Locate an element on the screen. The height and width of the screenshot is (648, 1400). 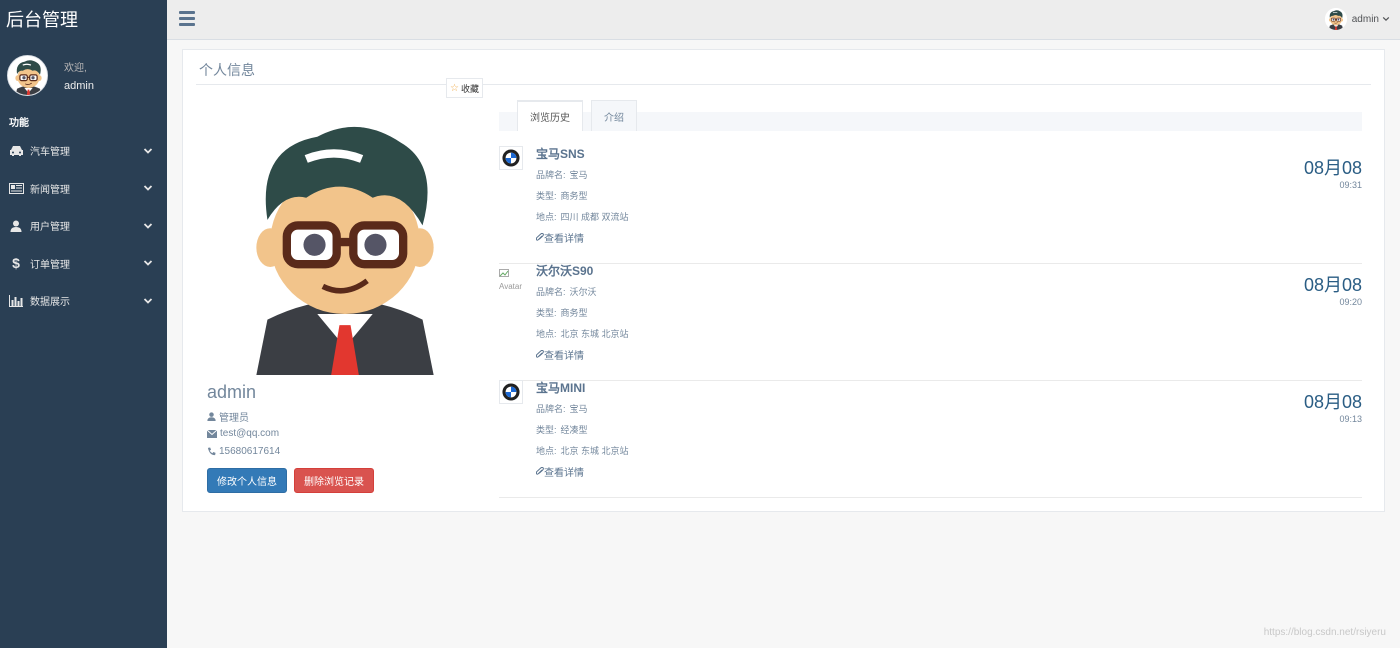
menu-toggle-icon is located at coordinates (187, 19).